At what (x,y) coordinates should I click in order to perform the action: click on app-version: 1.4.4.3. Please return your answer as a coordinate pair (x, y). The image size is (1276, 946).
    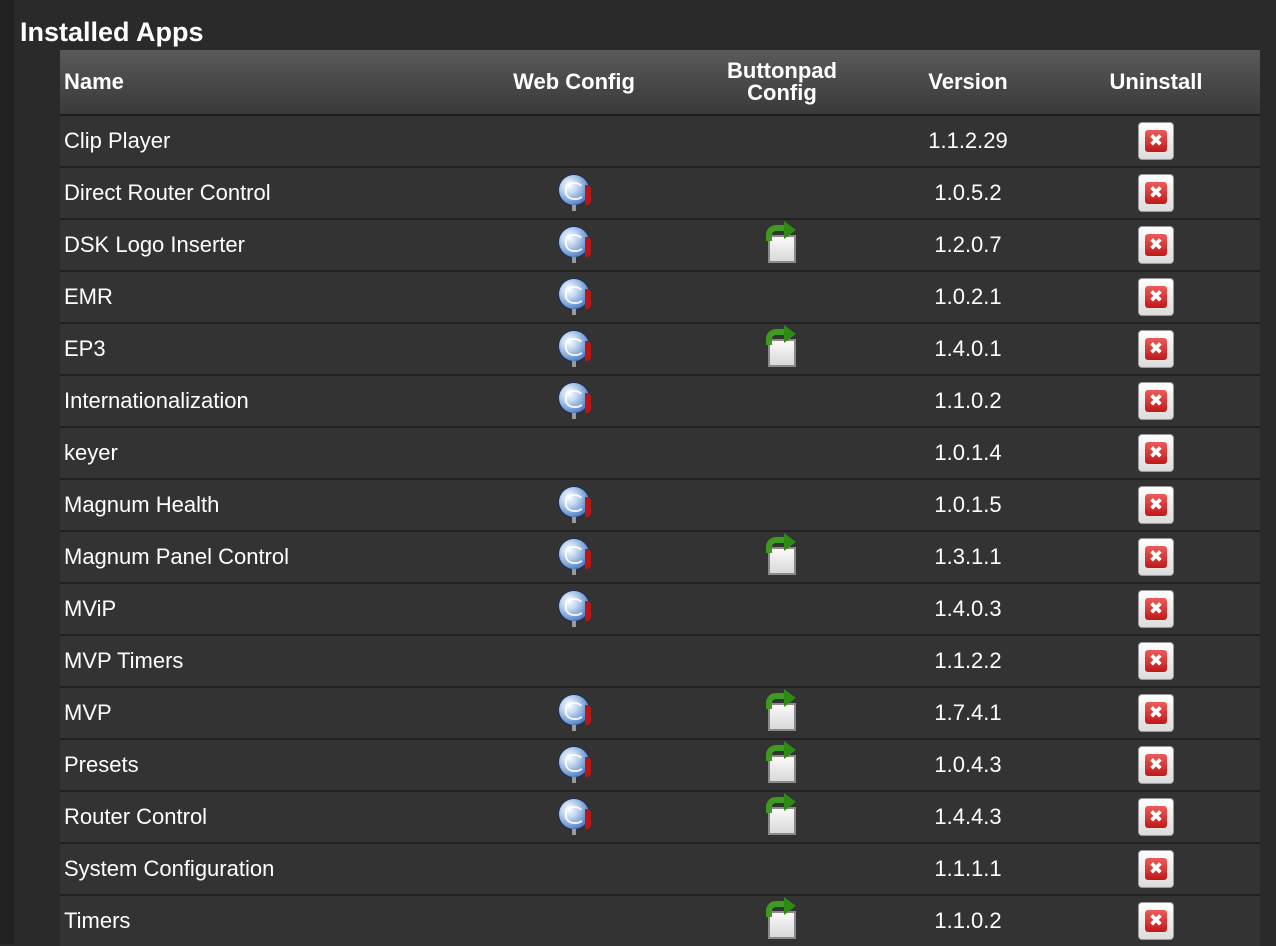
    Looking at the image, I should click on (968, 816).